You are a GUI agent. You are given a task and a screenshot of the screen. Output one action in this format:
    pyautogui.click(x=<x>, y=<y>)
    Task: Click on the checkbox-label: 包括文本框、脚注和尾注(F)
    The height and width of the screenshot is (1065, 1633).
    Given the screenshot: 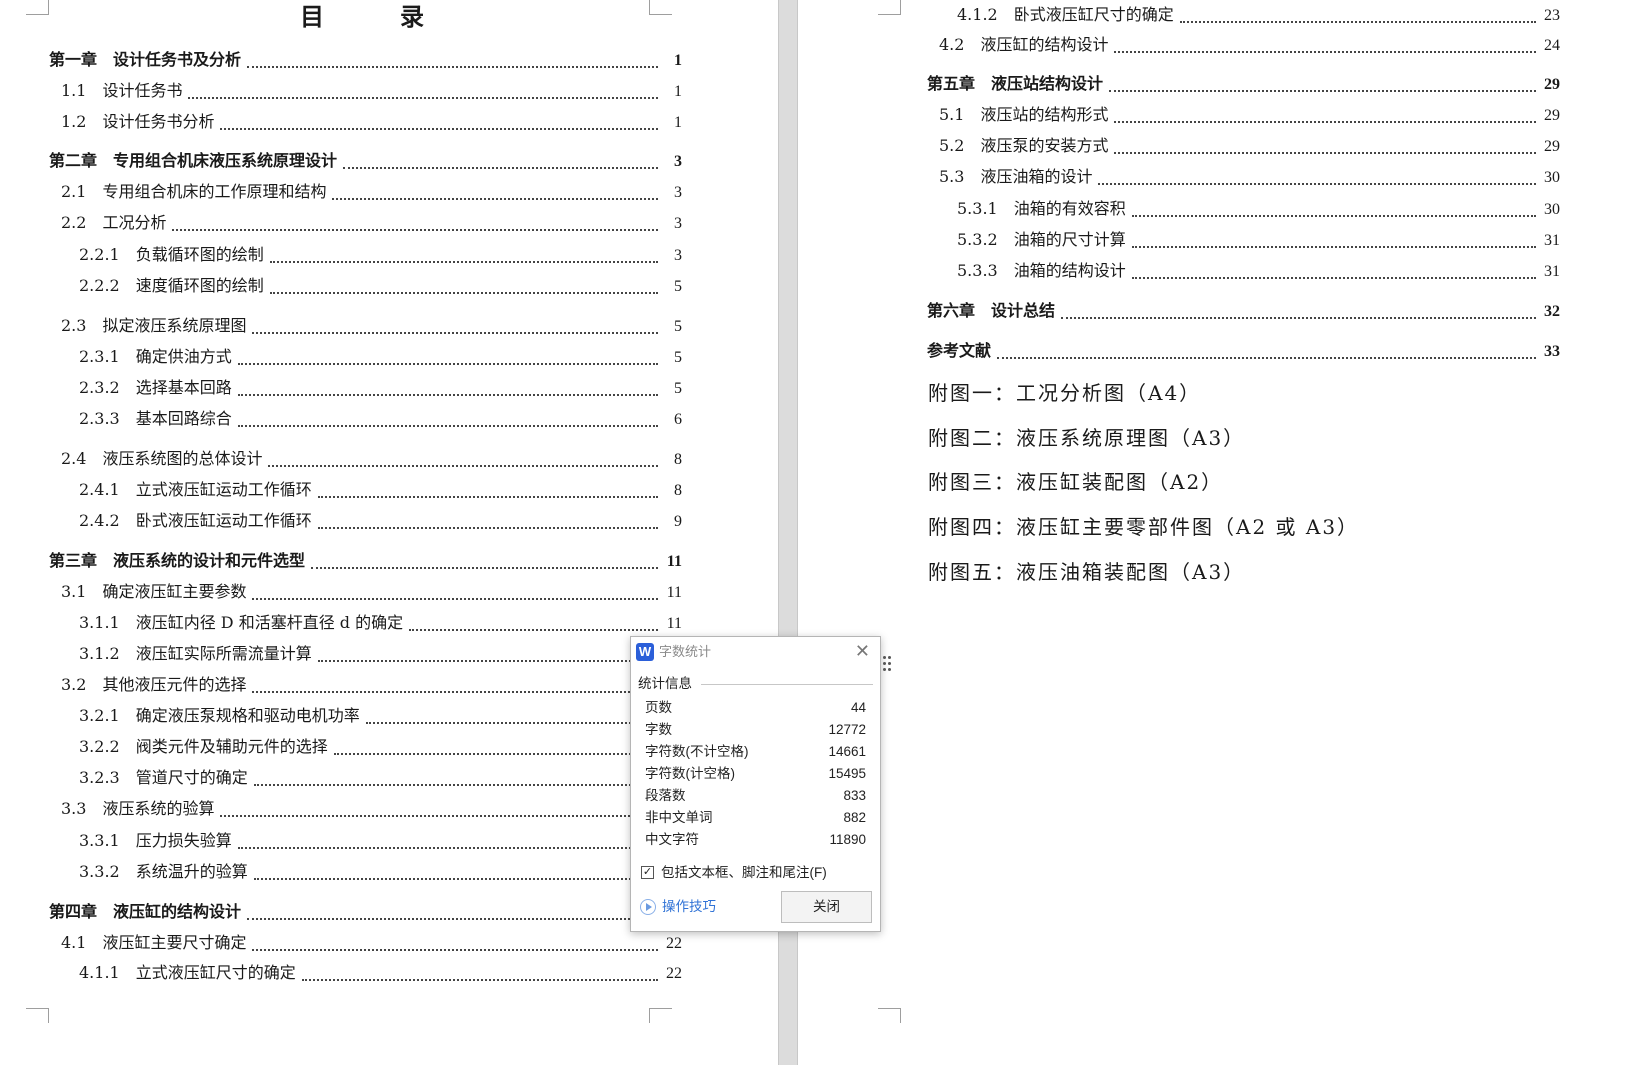 What is the action you would take?
    pyautogui.click(x=744, y=872)
    